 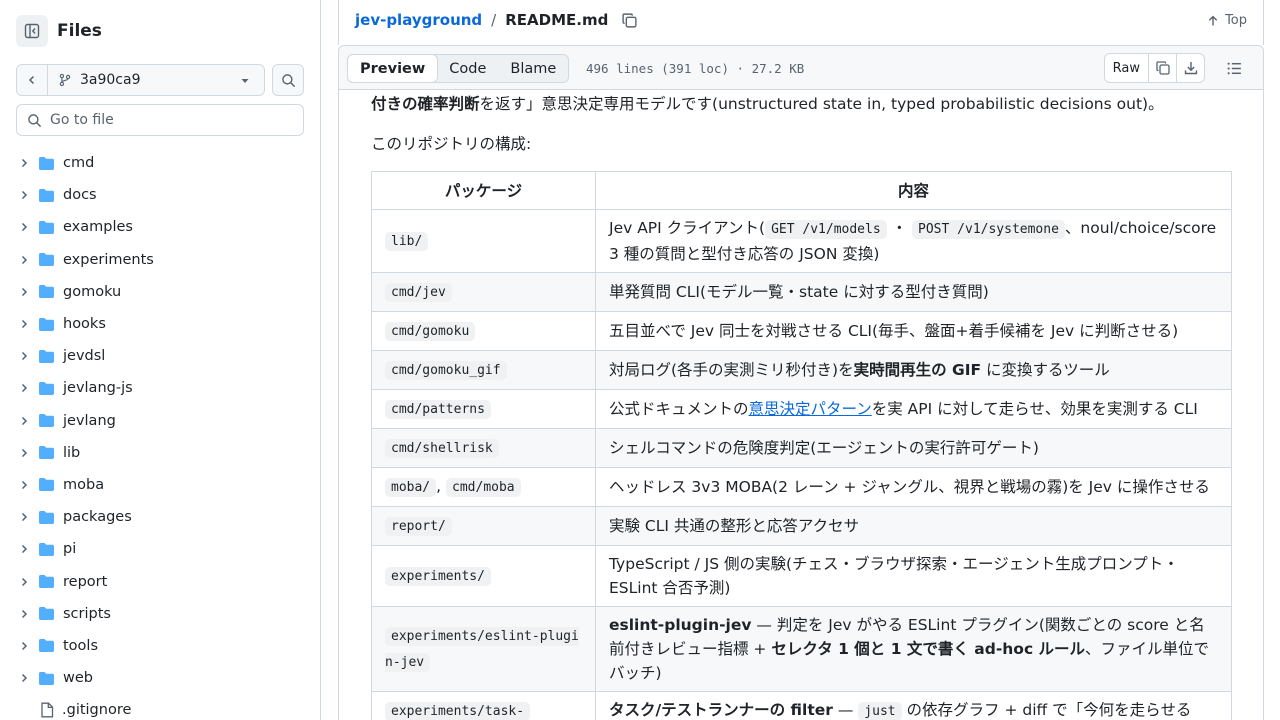 I want to click on tree-folder-cmd: cmd, so click(x=161, y=163).